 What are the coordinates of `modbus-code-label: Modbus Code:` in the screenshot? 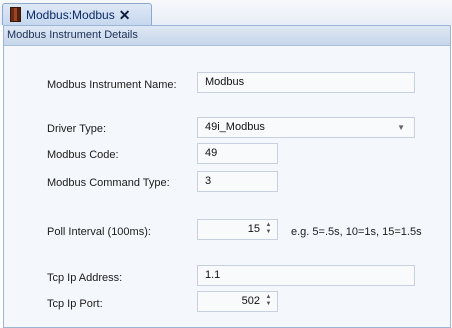 It's located at (83, 155).